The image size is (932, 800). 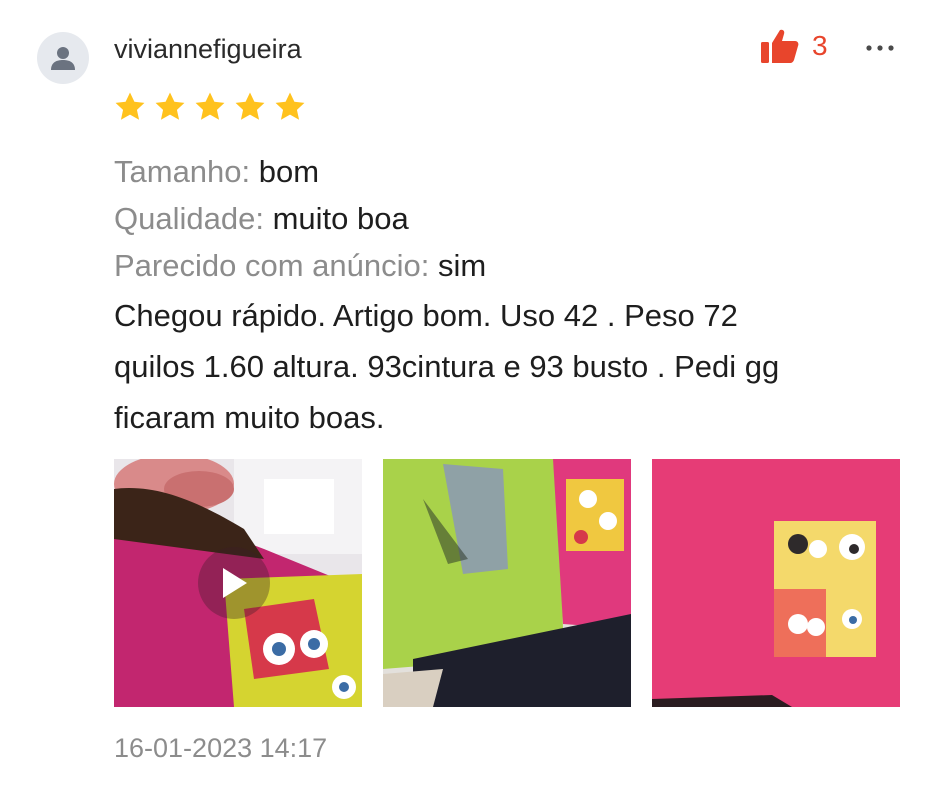 I want to click on thumbs-up-icon, so click(x=780, y=46).